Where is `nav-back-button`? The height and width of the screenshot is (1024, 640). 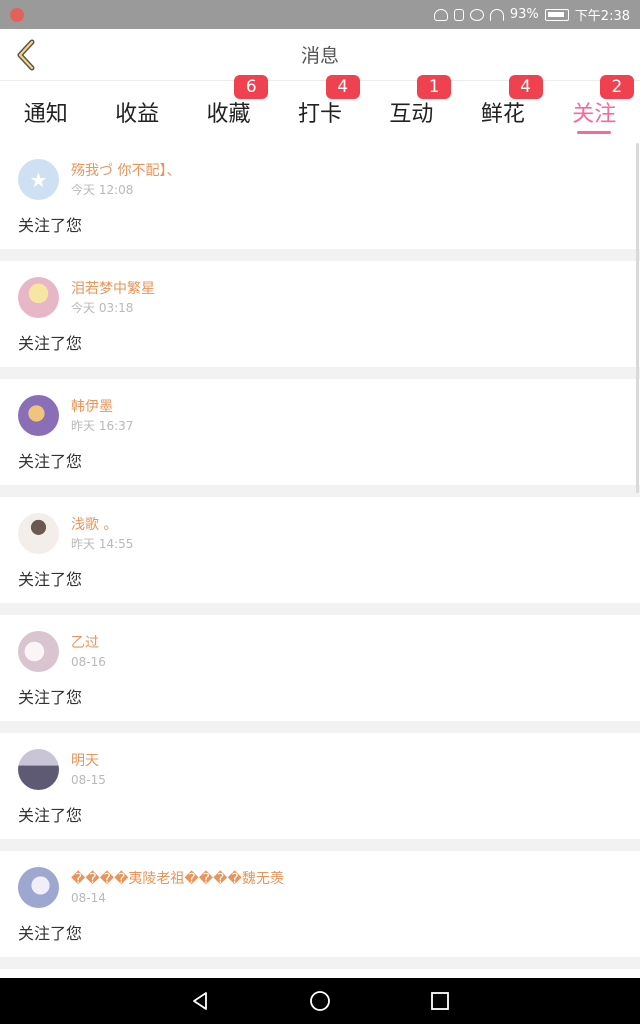
nav-back-button is located at coordinates (200, 1001).